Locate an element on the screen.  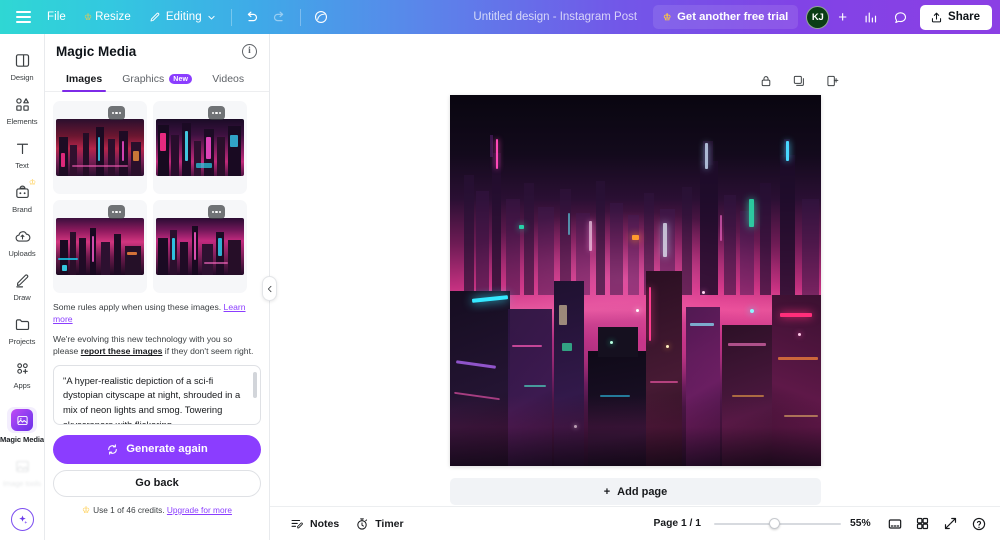
sidebar-item-design: Design is located at coordinates (22, 65).